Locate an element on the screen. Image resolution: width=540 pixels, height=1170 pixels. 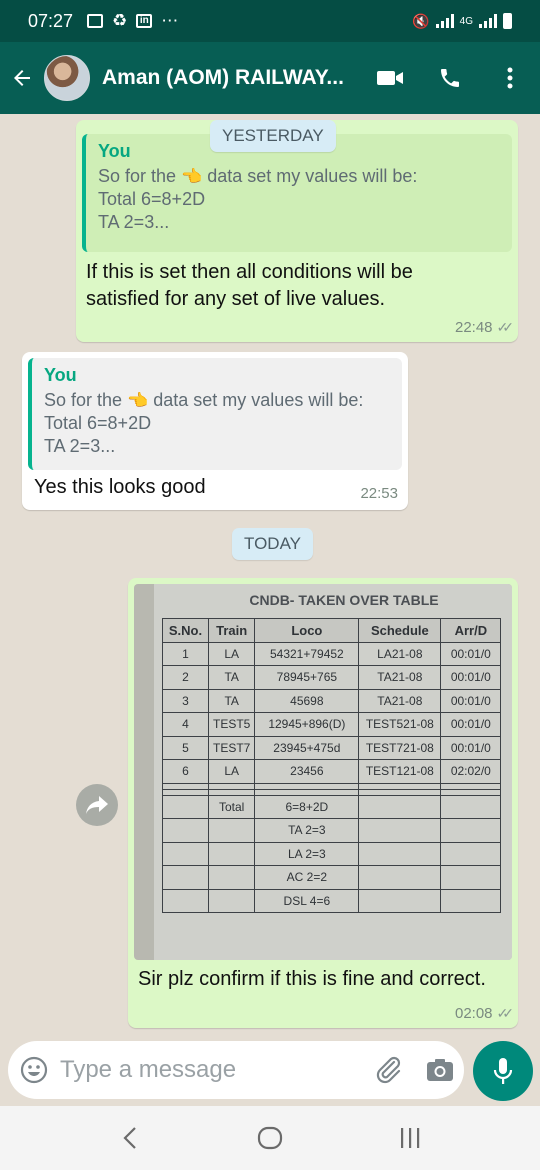
table-cell: LA 2=3 is located at coordinates (307, 853).